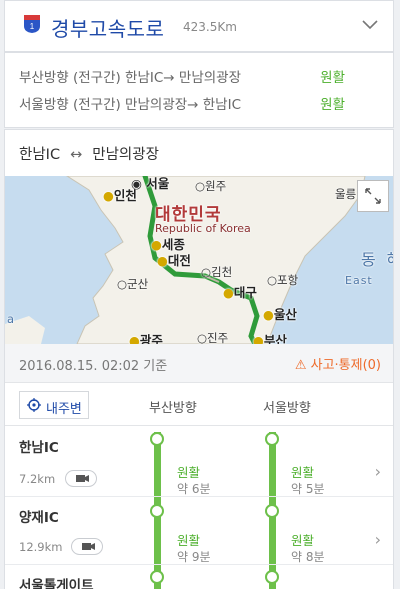 This screenshot has width=400, height=589. Describe the element at coordinates (308, 489) in the screenshot. I see `seoul-time: 약 5분` at that location.